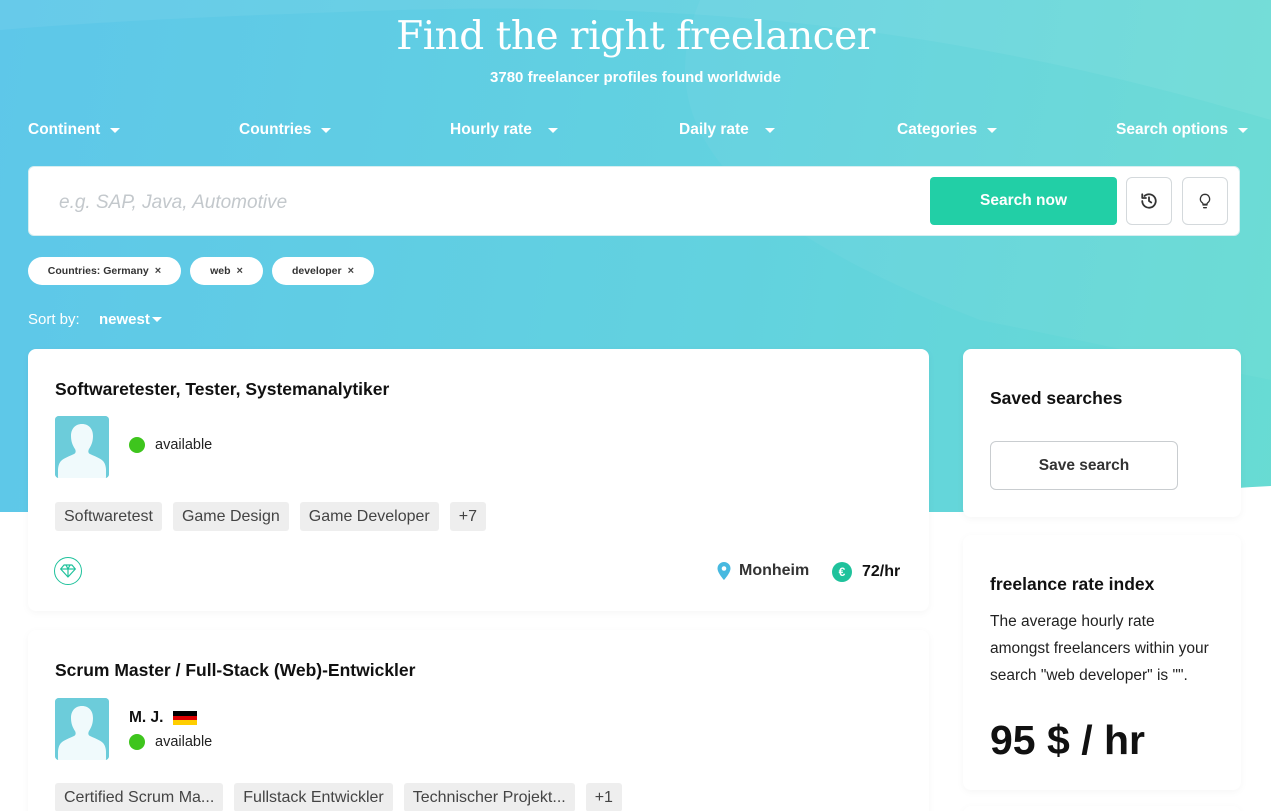 This screenshot has width=1271, height=811. I want to click on filter-countries: Countries, so click(285, 130).